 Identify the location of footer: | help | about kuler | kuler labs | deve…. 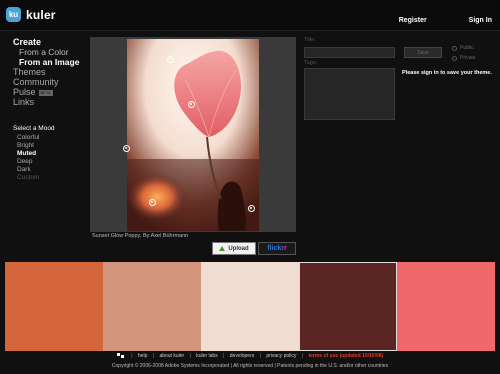
(250, 361).